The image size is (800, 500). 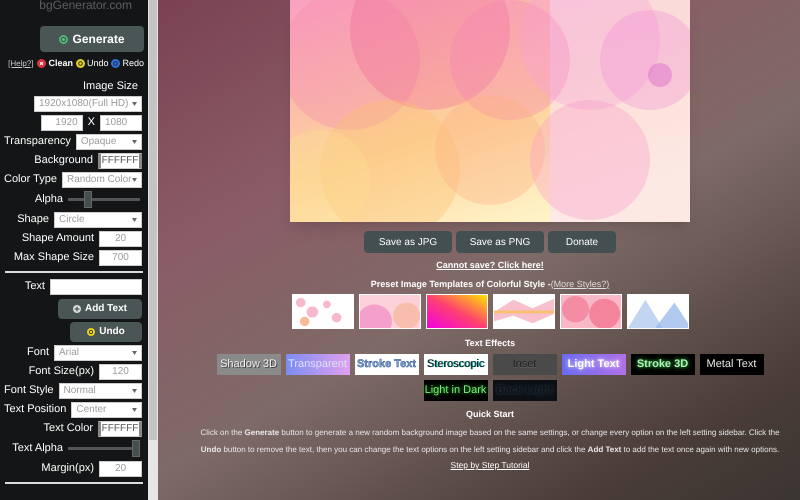 What do you see at coordinates (48, 200) in the screenshot?
I see `field-label: Alpha` at bounding box center [48, 200].